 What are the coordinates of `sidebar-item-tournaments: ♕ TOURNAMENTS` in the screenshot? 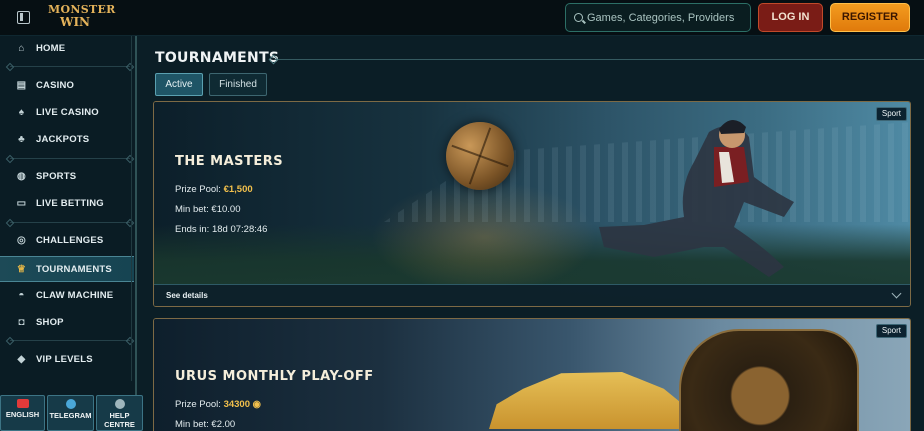 It's located at (67, 269).